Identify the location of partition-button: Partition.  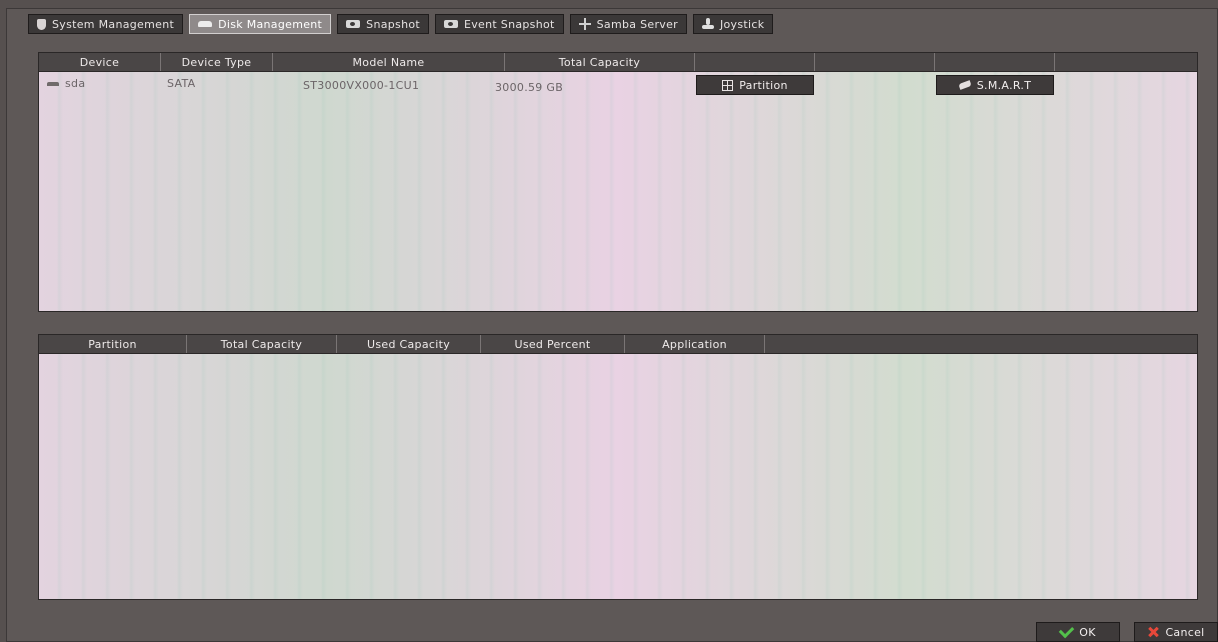
(755, 85).